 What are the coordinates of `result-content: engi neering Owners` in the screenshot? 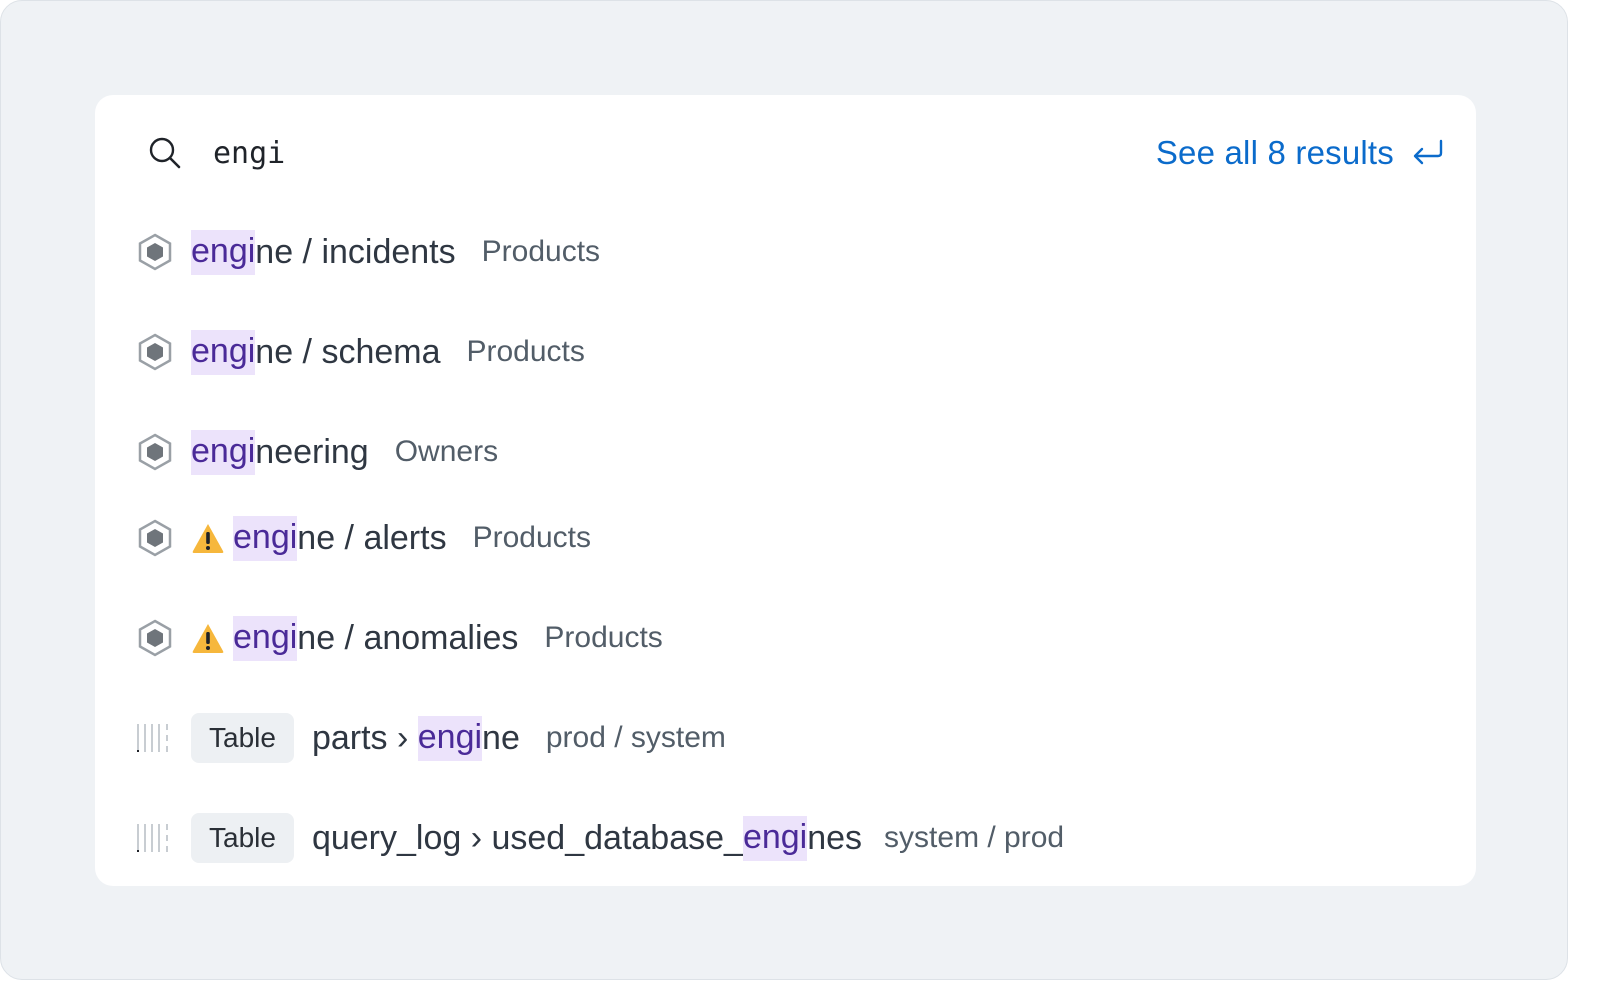 It's located at (344, 452).